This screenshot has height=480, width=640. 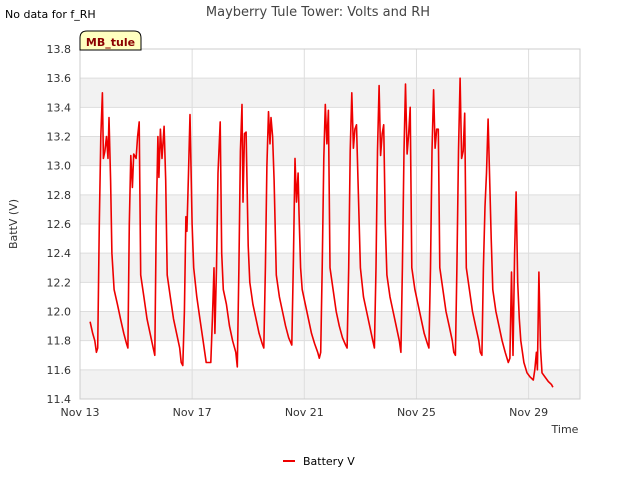 What do you see at coordinates (59, 166) in the screenshot?
I see `y-tick-label: 13.0` at bounding box center [59, 166].